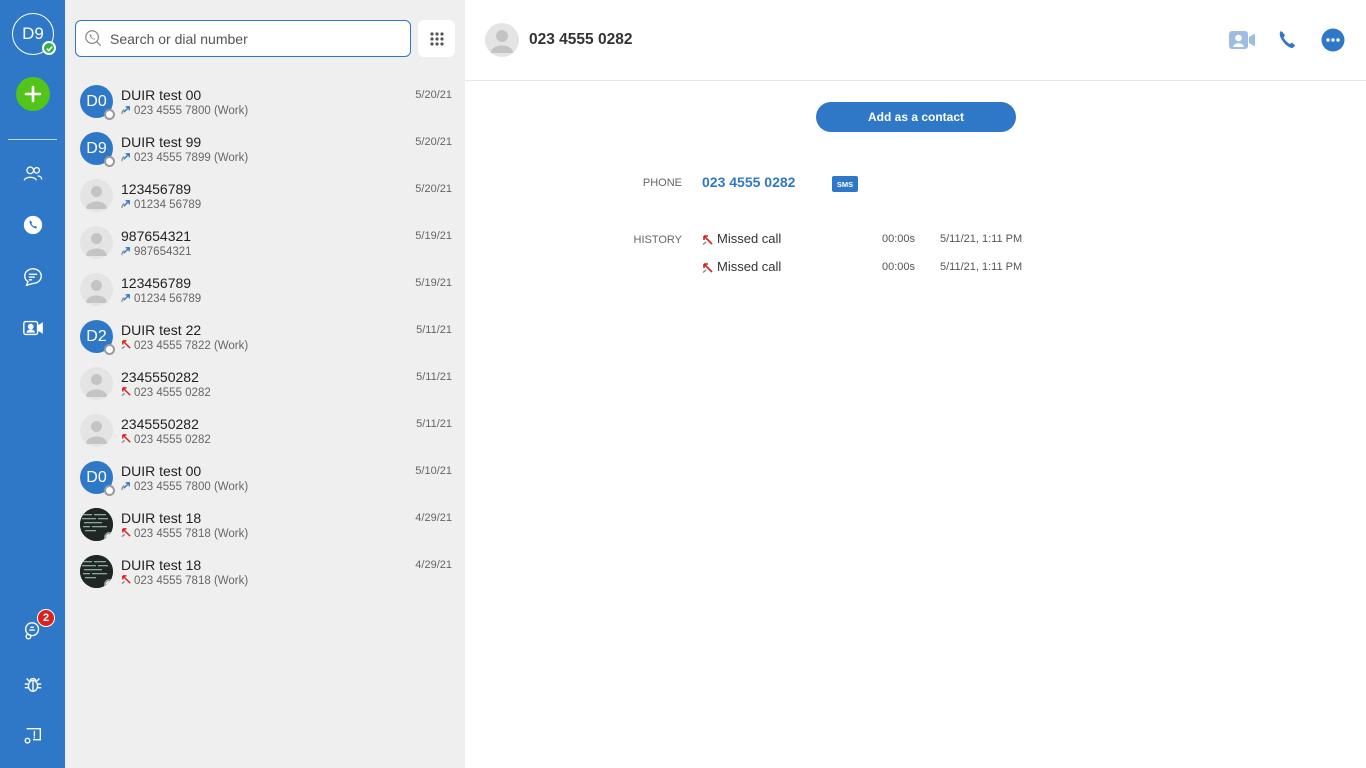 The height and width of the screenshot is (768, 1366). Describe the element at coordinates (916, 117) in the screenshot. I see `add-contact-button: Add as a contact` at that location.